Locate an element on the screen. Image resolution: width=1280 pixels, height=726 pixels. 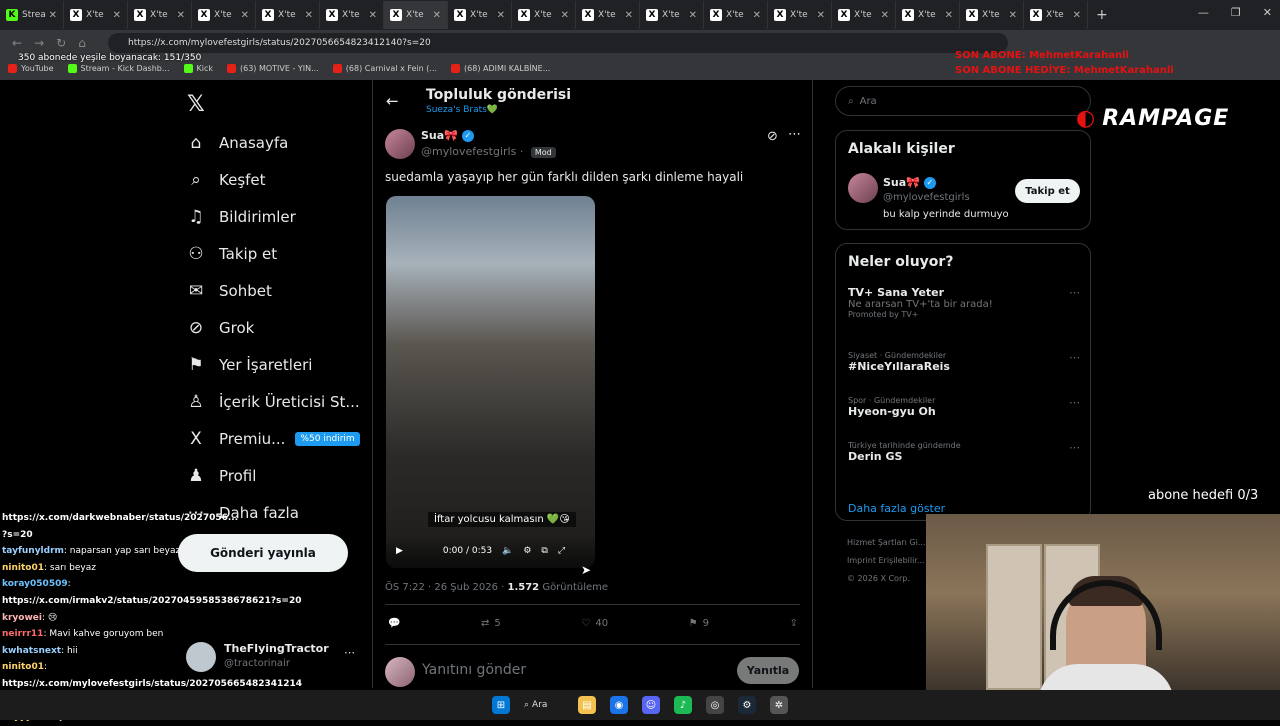
suggested-account: TheFlyingTractor @tractorinair ⋯ is located at coordinates (276, 658).